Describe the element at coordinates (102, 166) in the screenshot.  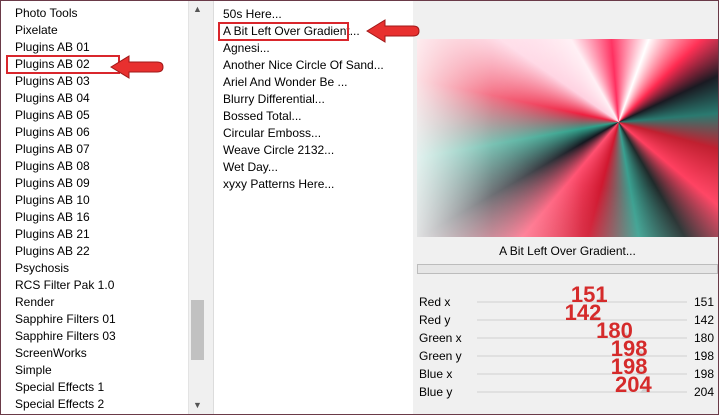
I see `category-item: Plugins AB 08` at that location.